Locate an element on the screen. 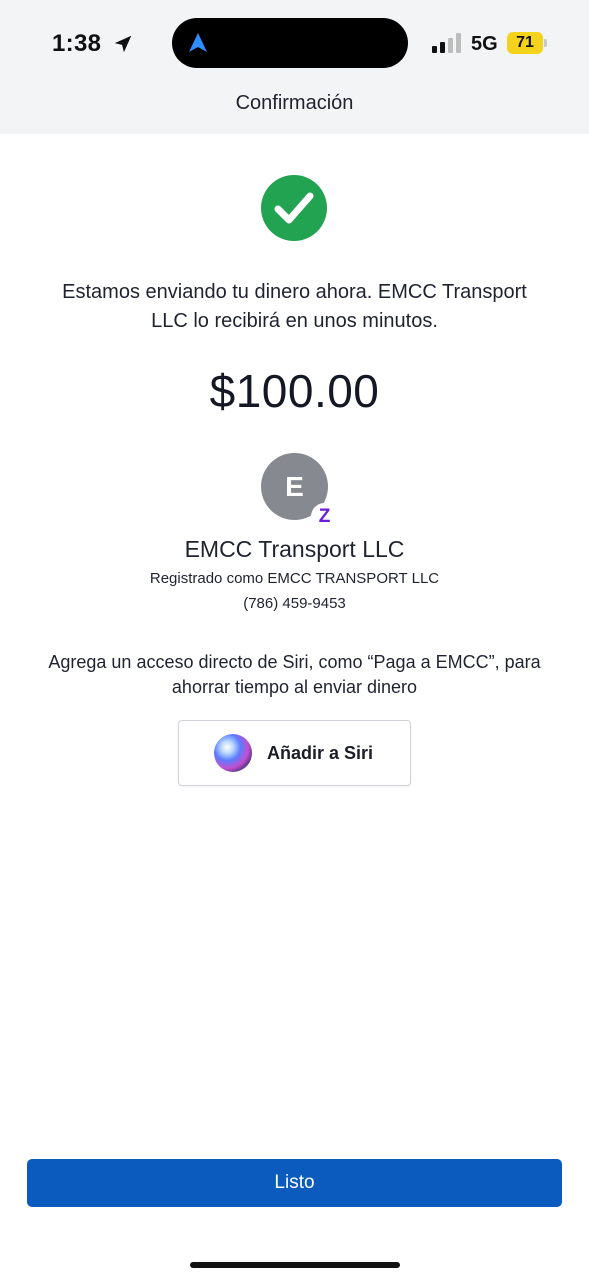 This screenshot has width=589, height=1280. recipient-phone: (786) 459-9453 is located at coordinates (294, 603).